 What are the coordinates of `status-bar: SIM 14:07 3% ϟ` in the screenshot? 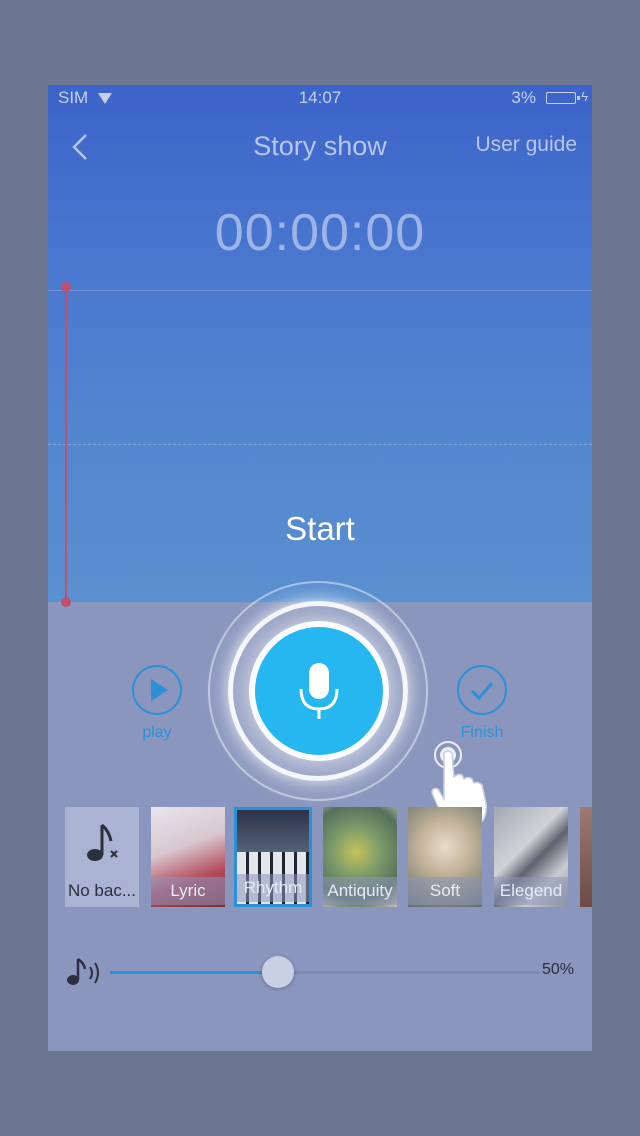 It's located at (320, 99).